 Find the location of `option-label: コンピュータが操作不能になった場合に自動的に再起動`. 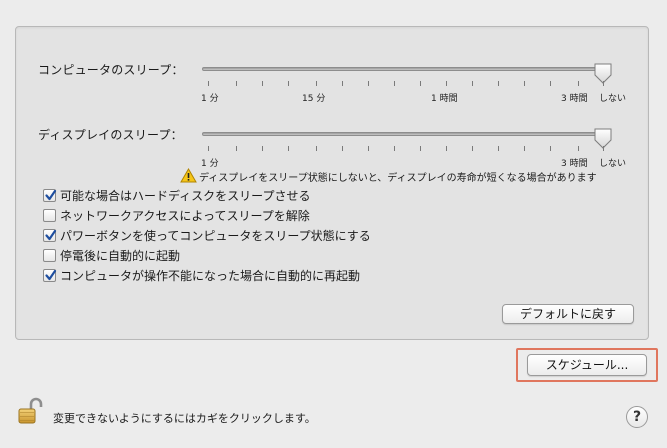

option-label: コンピュータが操作不能になった場合に自動的に再起動 is located at coordinates (210, 276).